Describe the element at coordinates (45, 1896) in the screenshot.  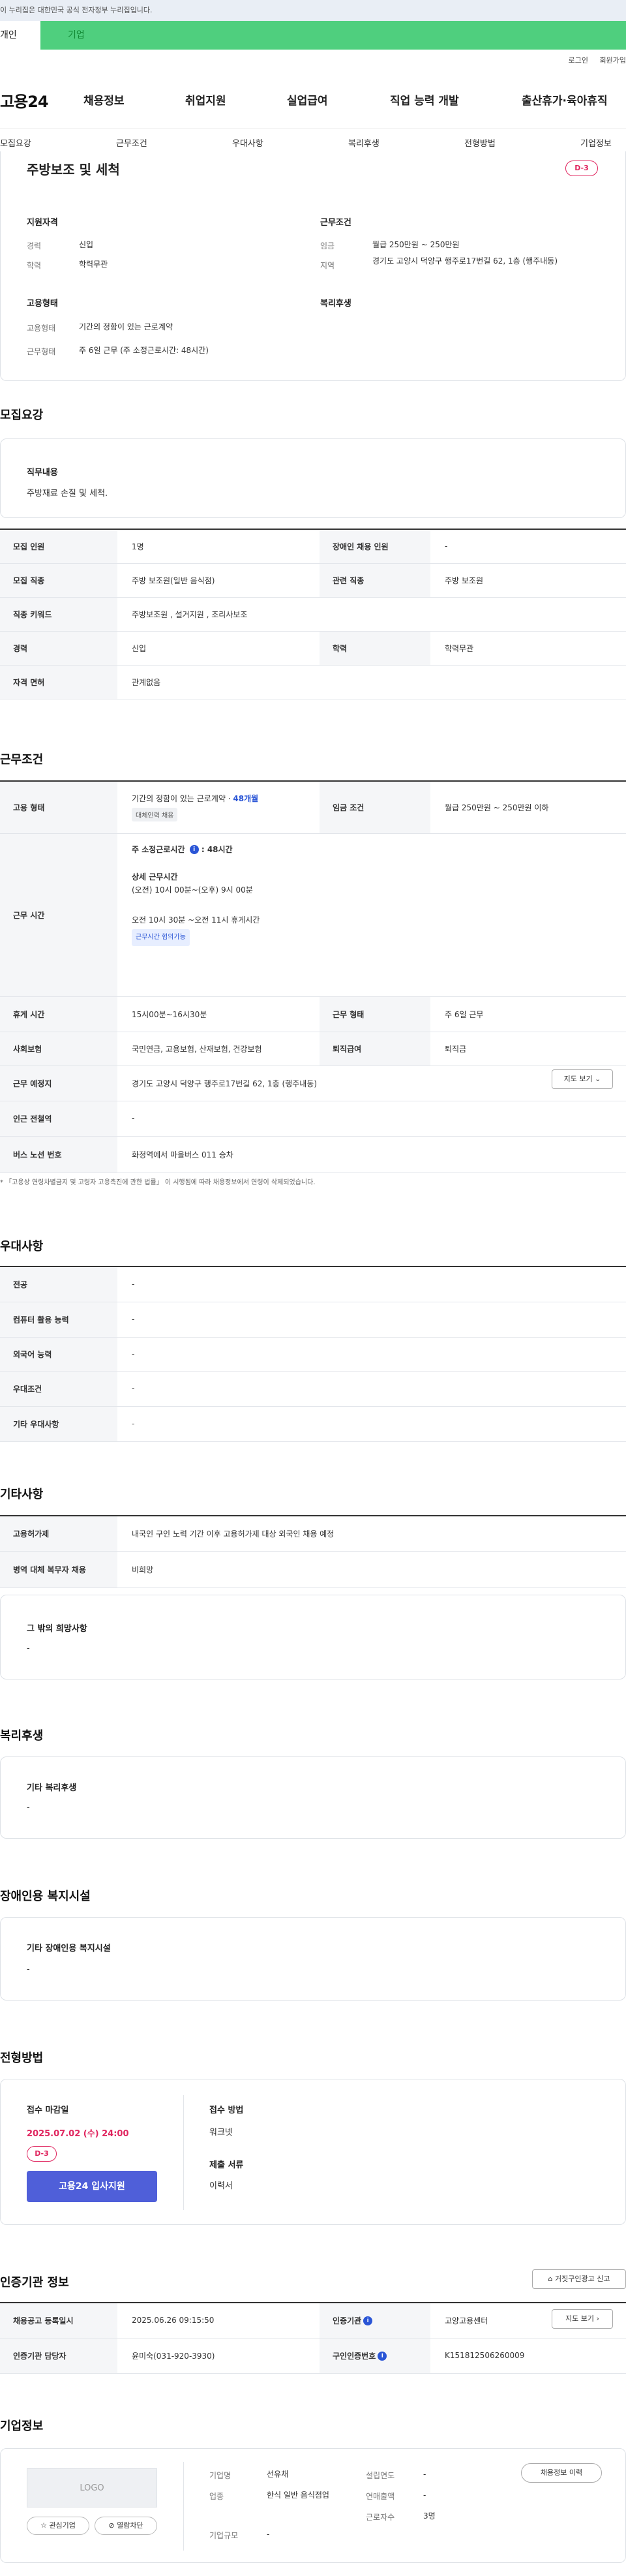
I see `disabled-title: 장애인용 복지시설` at that location.